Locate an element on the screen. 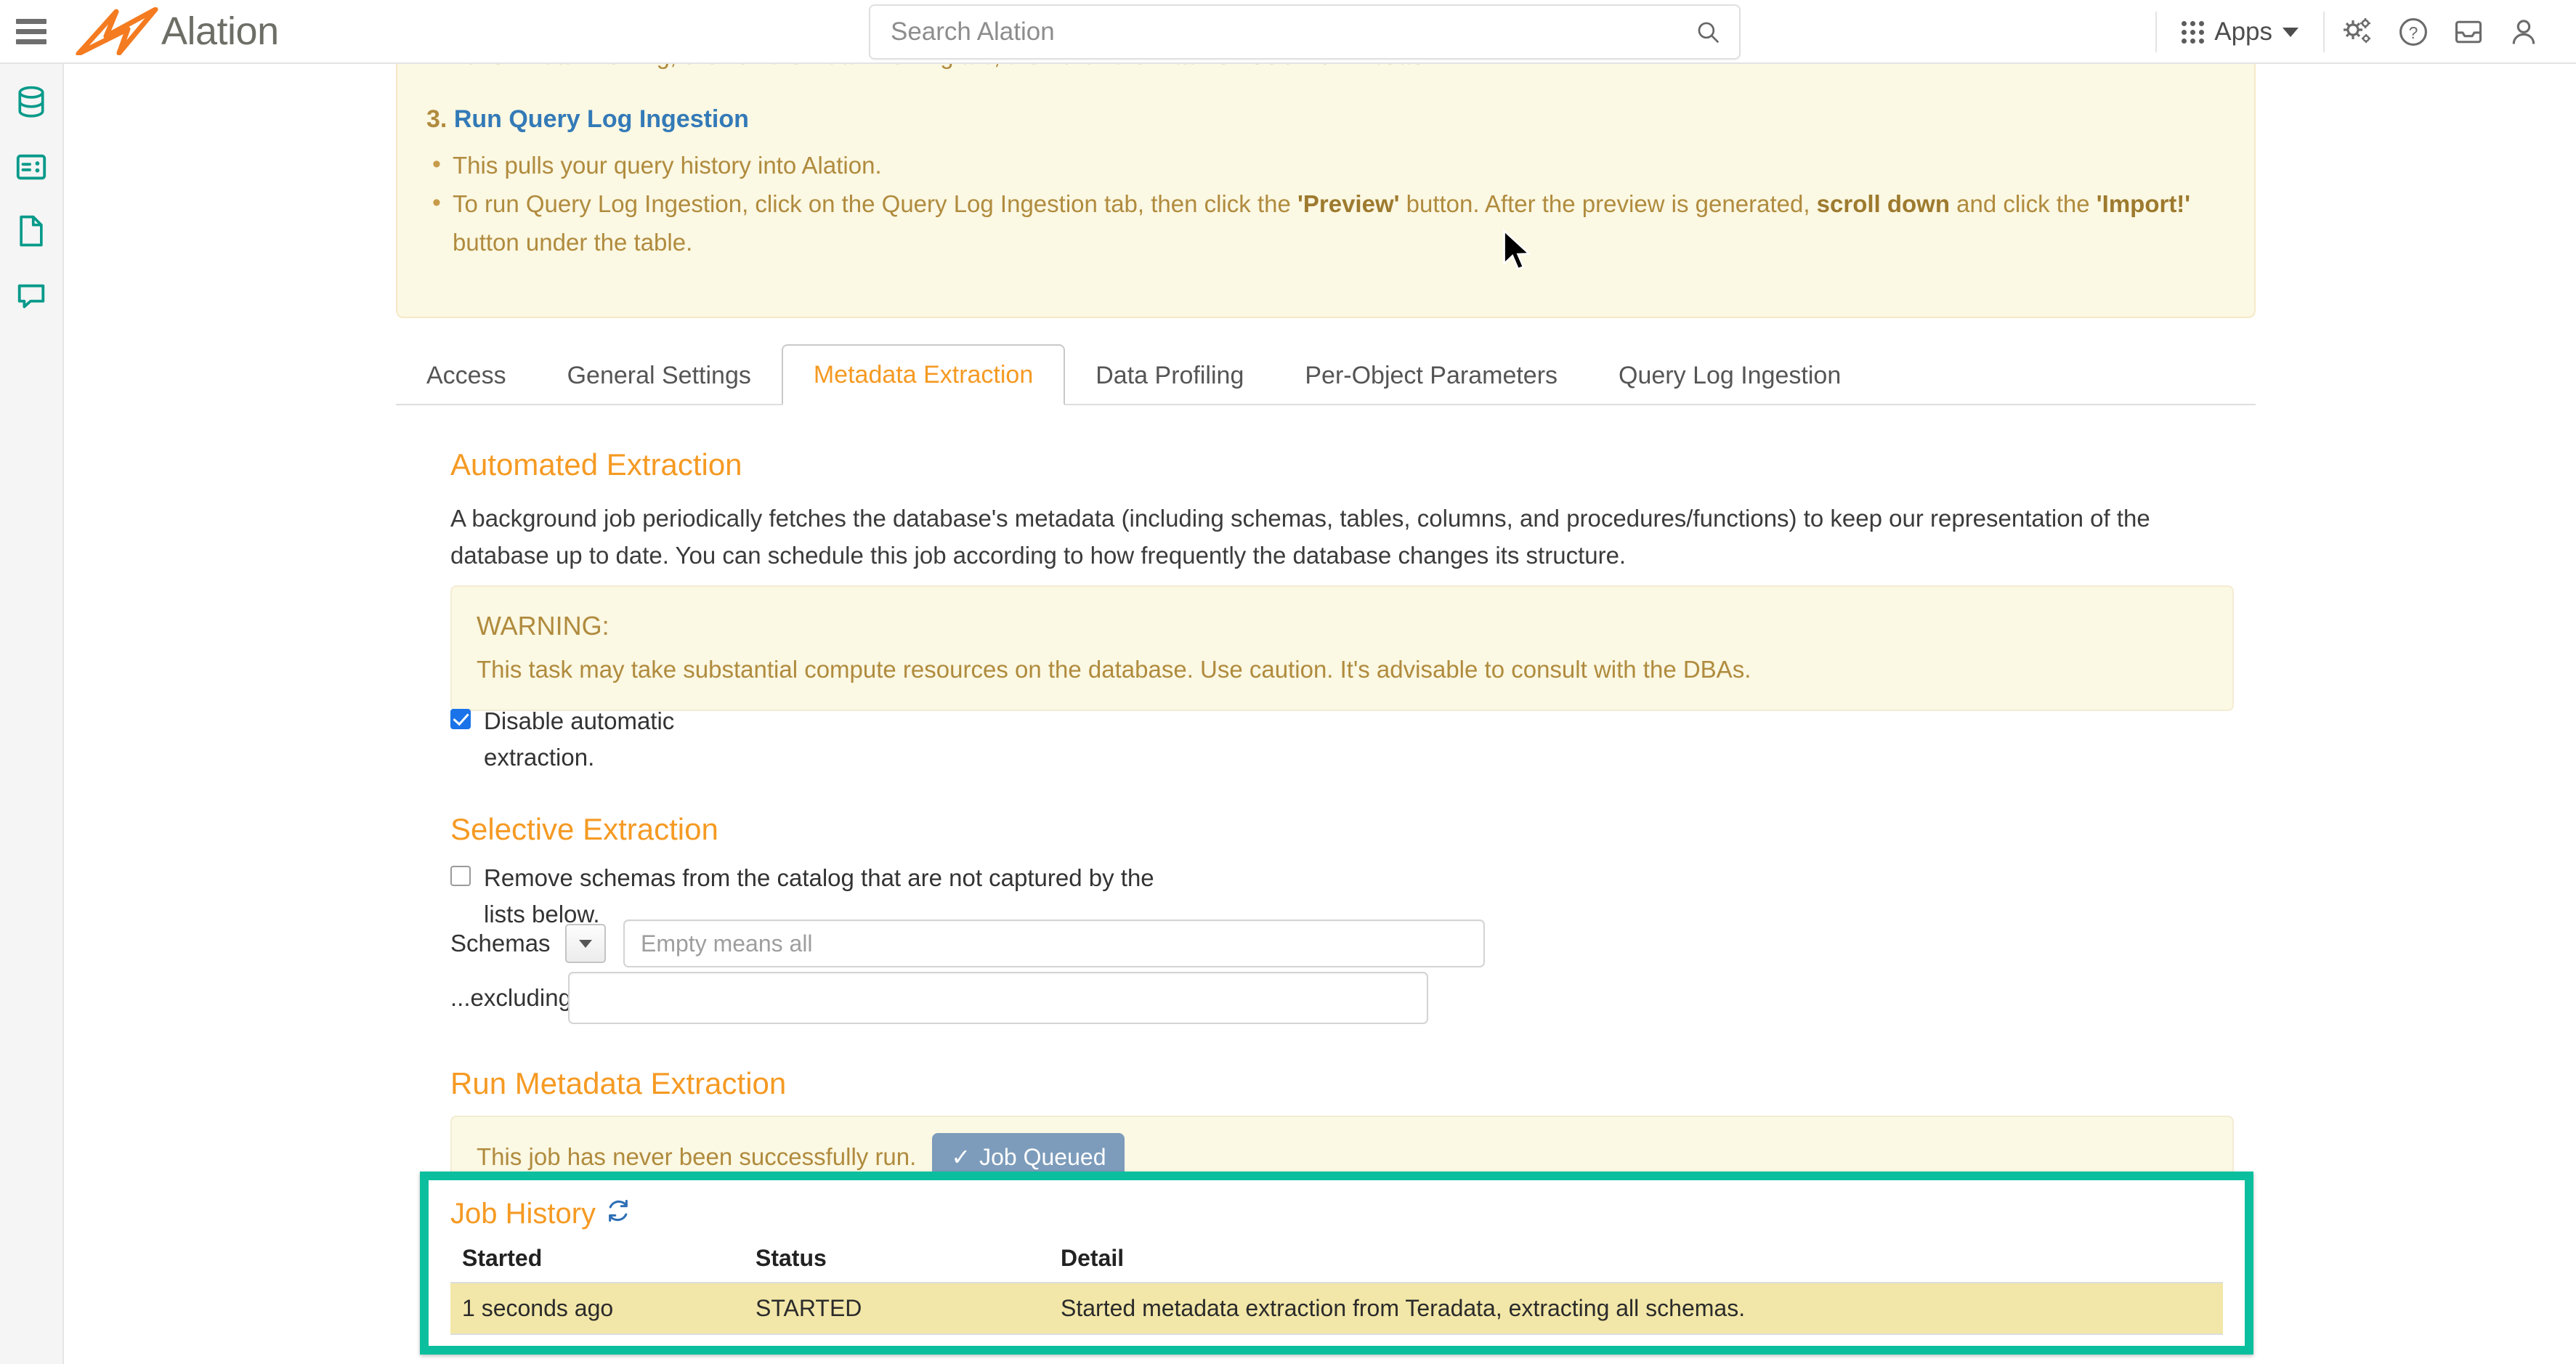 The height and width of the screenshot is (1364, 2576). schemas-input is located at coordinates (1054, 944).